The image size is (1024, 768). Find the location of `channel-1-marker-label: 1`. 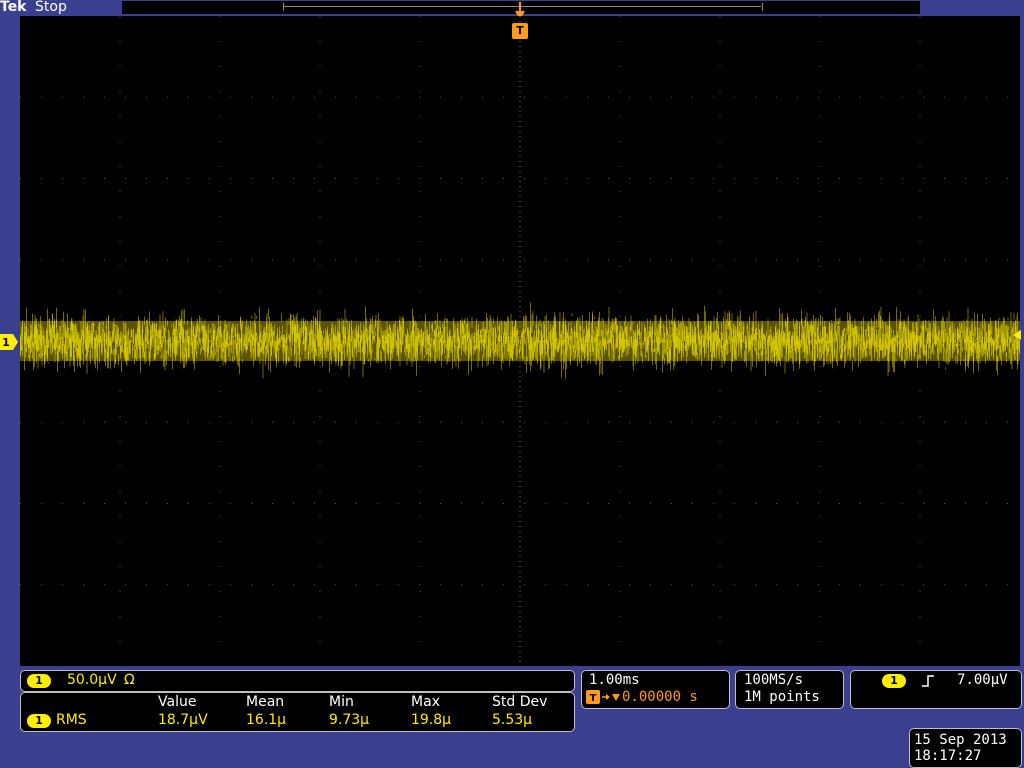

channel-1-marker-label: 1 is located at coordinates (6, 342).